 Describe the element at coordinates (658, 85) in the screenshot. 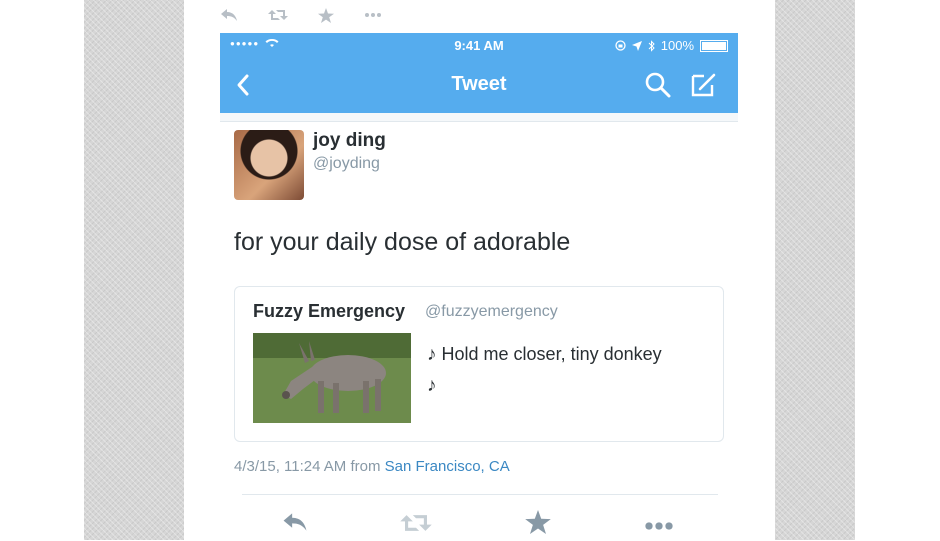

I see `search-icon` at that location.